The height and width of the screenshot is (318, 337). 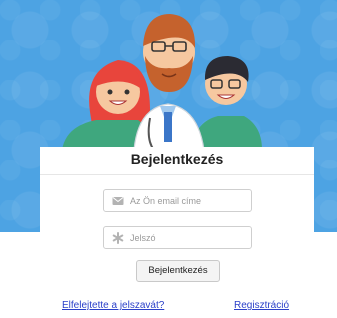 What do you see at coordinates (113, 305) in the screenshot?
I see `forgot-password-link: Elfelejtette a jelszavát?` at bounding box center [113, 305].